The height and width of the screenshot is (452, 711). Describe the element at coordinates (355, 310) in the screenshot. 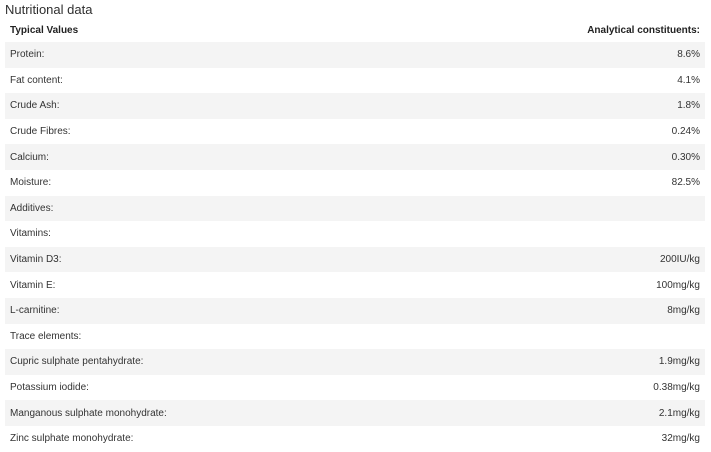

I see `table-row: L-carnitine: 8mg/kg` at that location.